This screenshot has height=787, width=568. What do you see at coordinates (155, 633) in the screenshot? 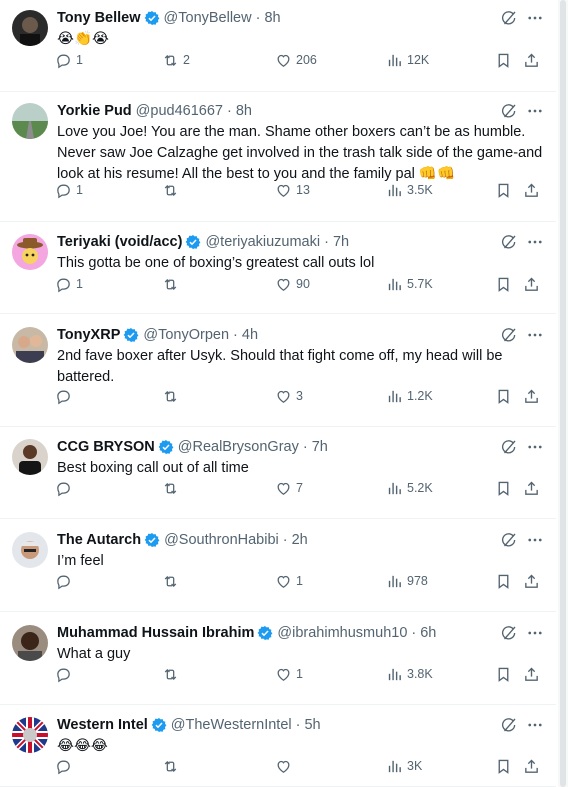
I see `display-name: Muhammad Hussain Ibrahim` at bounding box center [155, 633].